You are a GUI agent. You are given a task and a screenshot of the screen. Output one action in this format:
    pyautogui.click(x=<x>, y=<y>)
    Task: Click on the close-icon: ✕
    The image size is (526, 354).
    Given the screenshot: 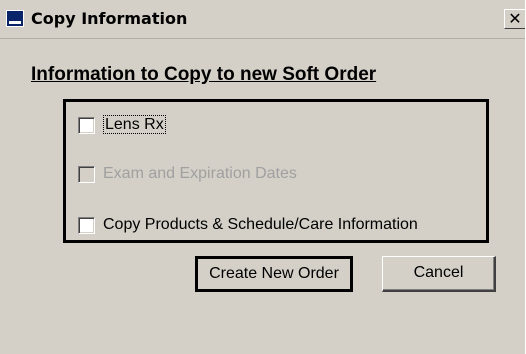 What is the action you would take?
    pyautogui.click(x=515, y=18)
    